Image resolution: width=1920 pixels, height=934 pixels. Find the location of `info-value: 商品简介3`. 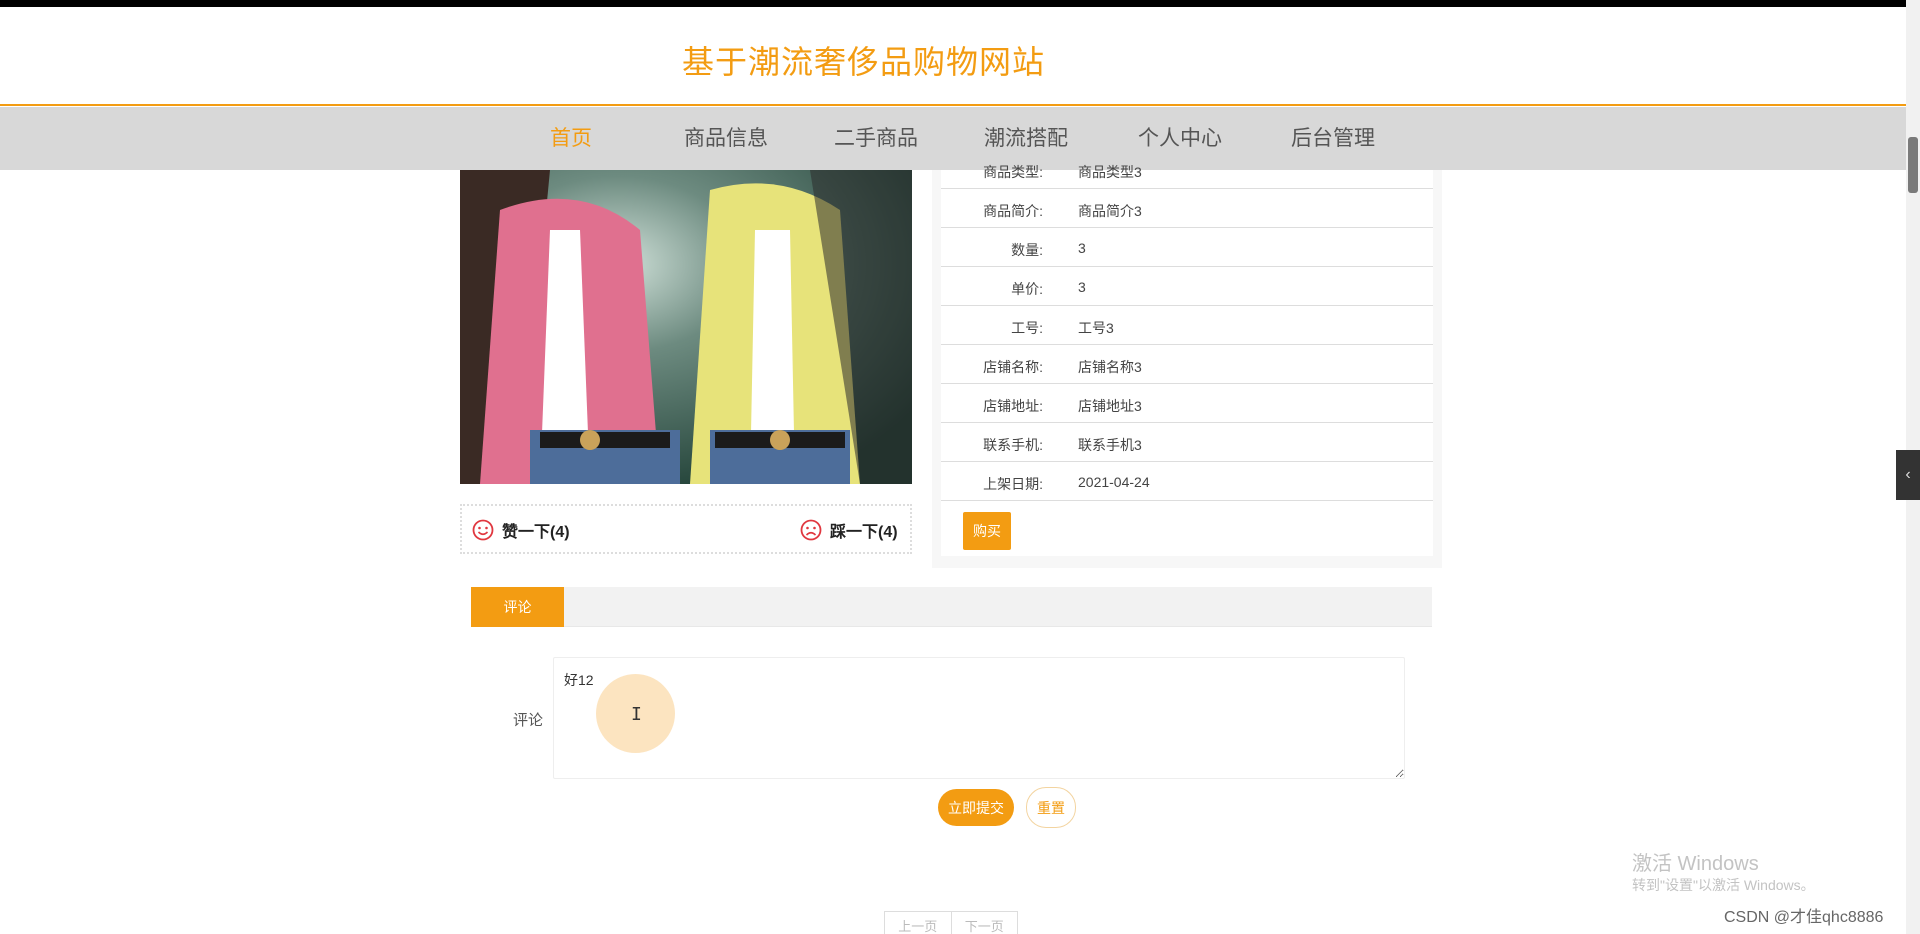

info-value: 商品简介3 is located at coordinates (1110, 211).